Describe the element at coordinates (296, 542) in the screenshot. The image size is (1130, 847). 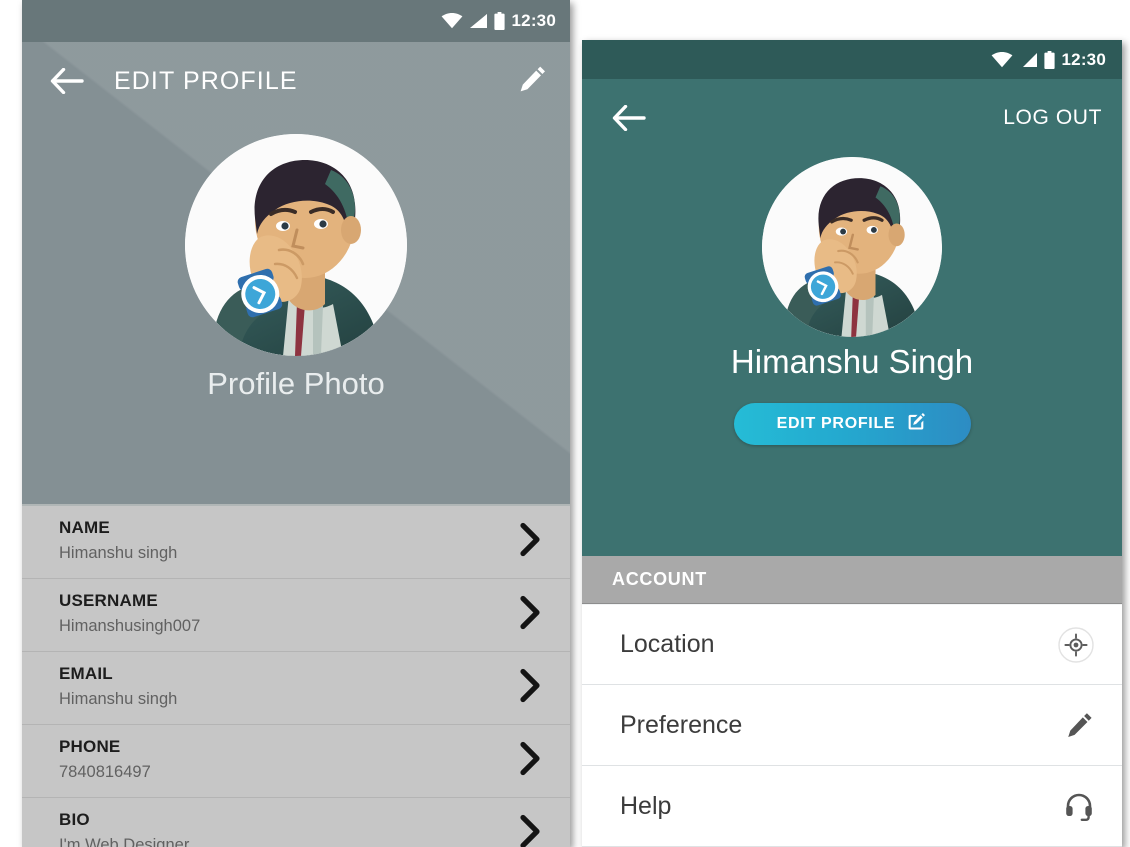
I see `table-row: NAME Himanshu singh` at that location.